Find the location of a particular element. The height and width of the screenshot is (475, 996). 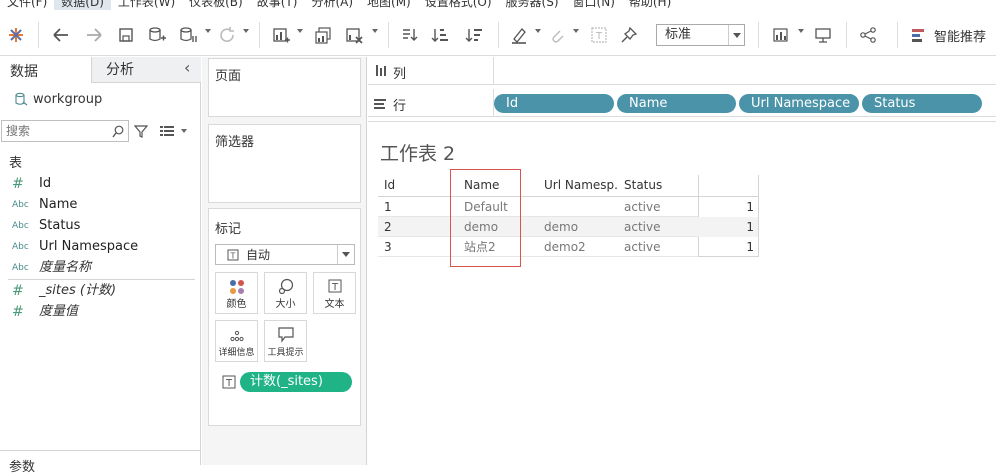

column-header: Id is located at coordinates (421, 185).